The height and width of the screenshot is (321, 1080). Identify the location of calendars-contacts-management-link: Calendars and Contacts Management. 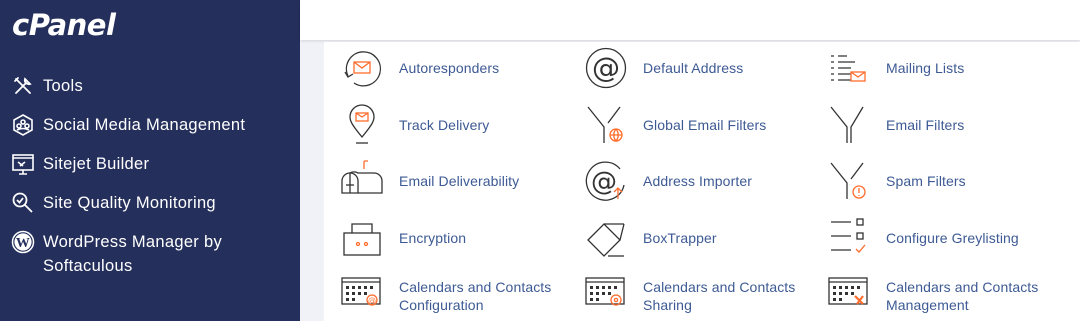
(932, 296).